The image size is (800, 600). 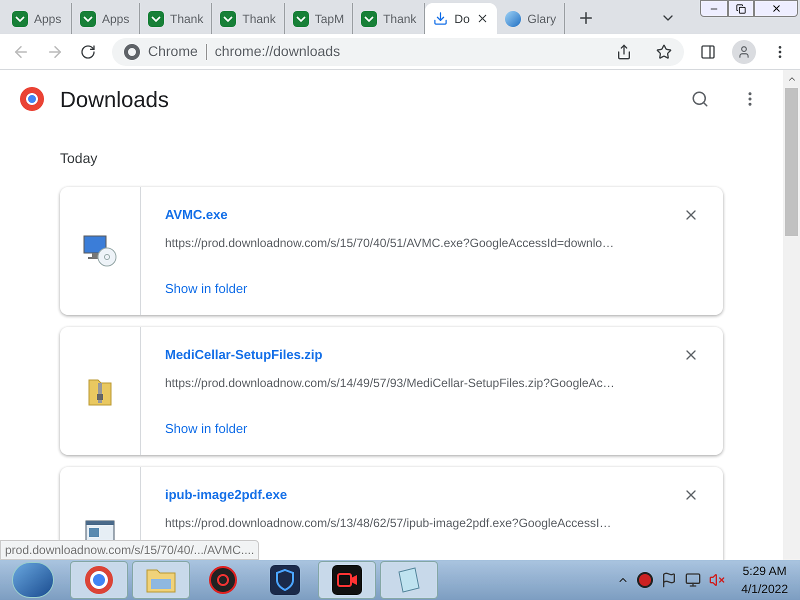 What do you see at coordinates (398, 52) in the screenshot?
I see `address-bar: Chrome chrome://downloads` at bounding box center [398, 52].